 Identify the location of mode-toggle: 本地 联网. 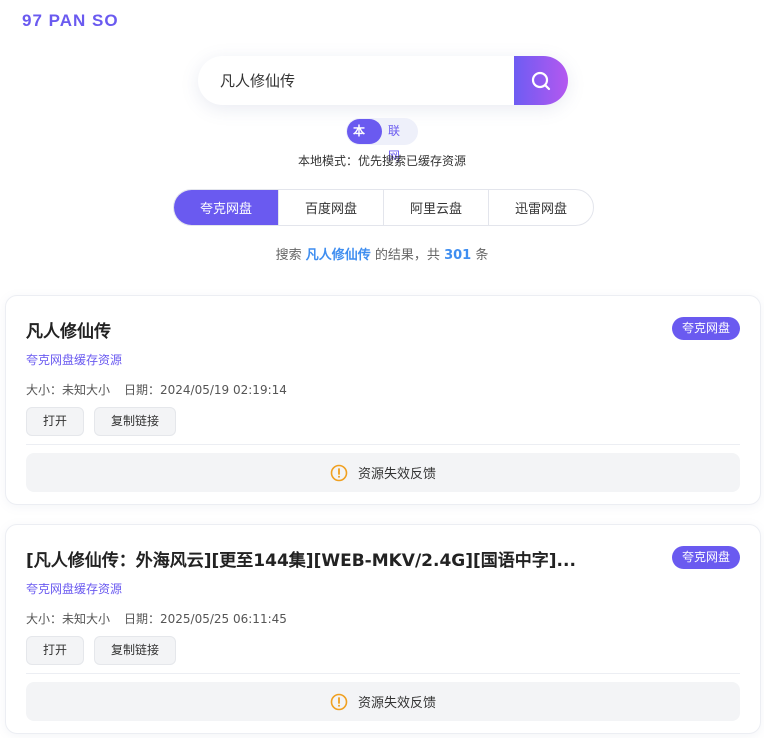
(382, 140).